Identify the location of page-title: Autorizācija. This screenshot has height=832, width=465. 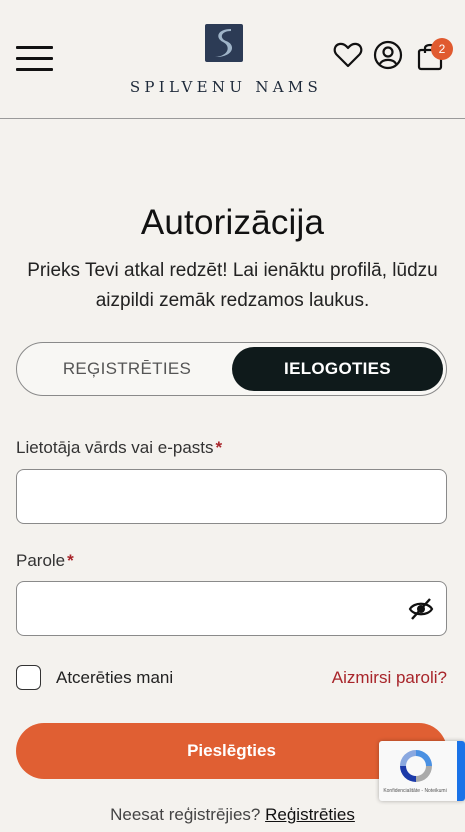
(232, 222).